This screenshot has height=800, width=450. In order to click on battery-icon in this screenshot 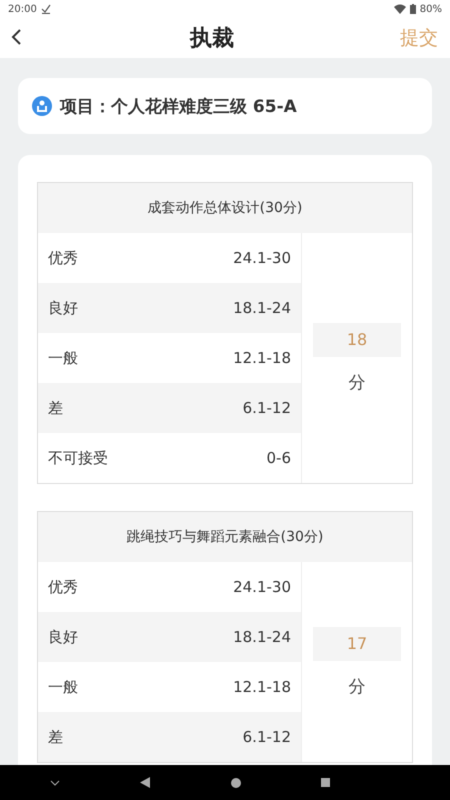, I will do `click(413, 9)`.